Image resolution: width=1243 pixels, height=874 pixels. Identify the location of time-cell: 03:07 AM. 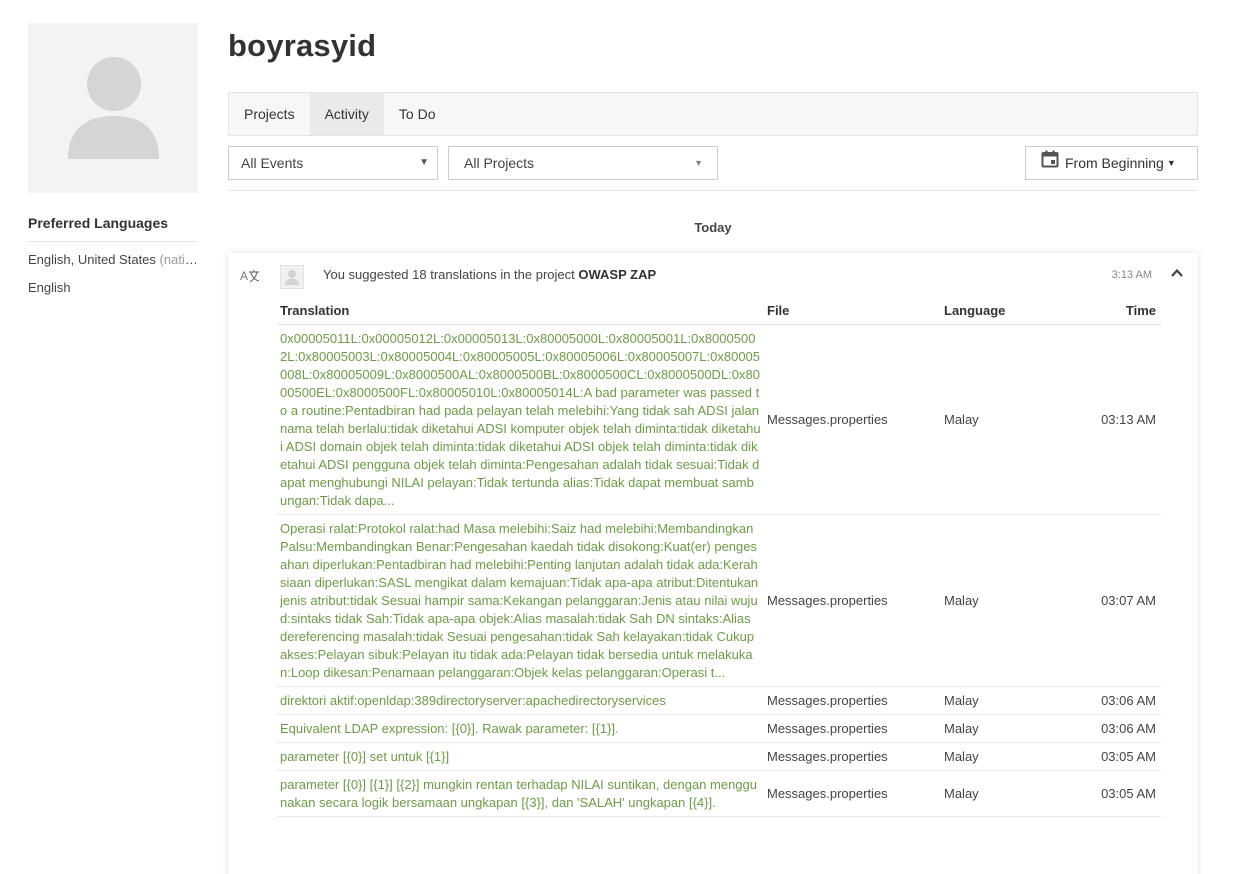
(1121, 600).